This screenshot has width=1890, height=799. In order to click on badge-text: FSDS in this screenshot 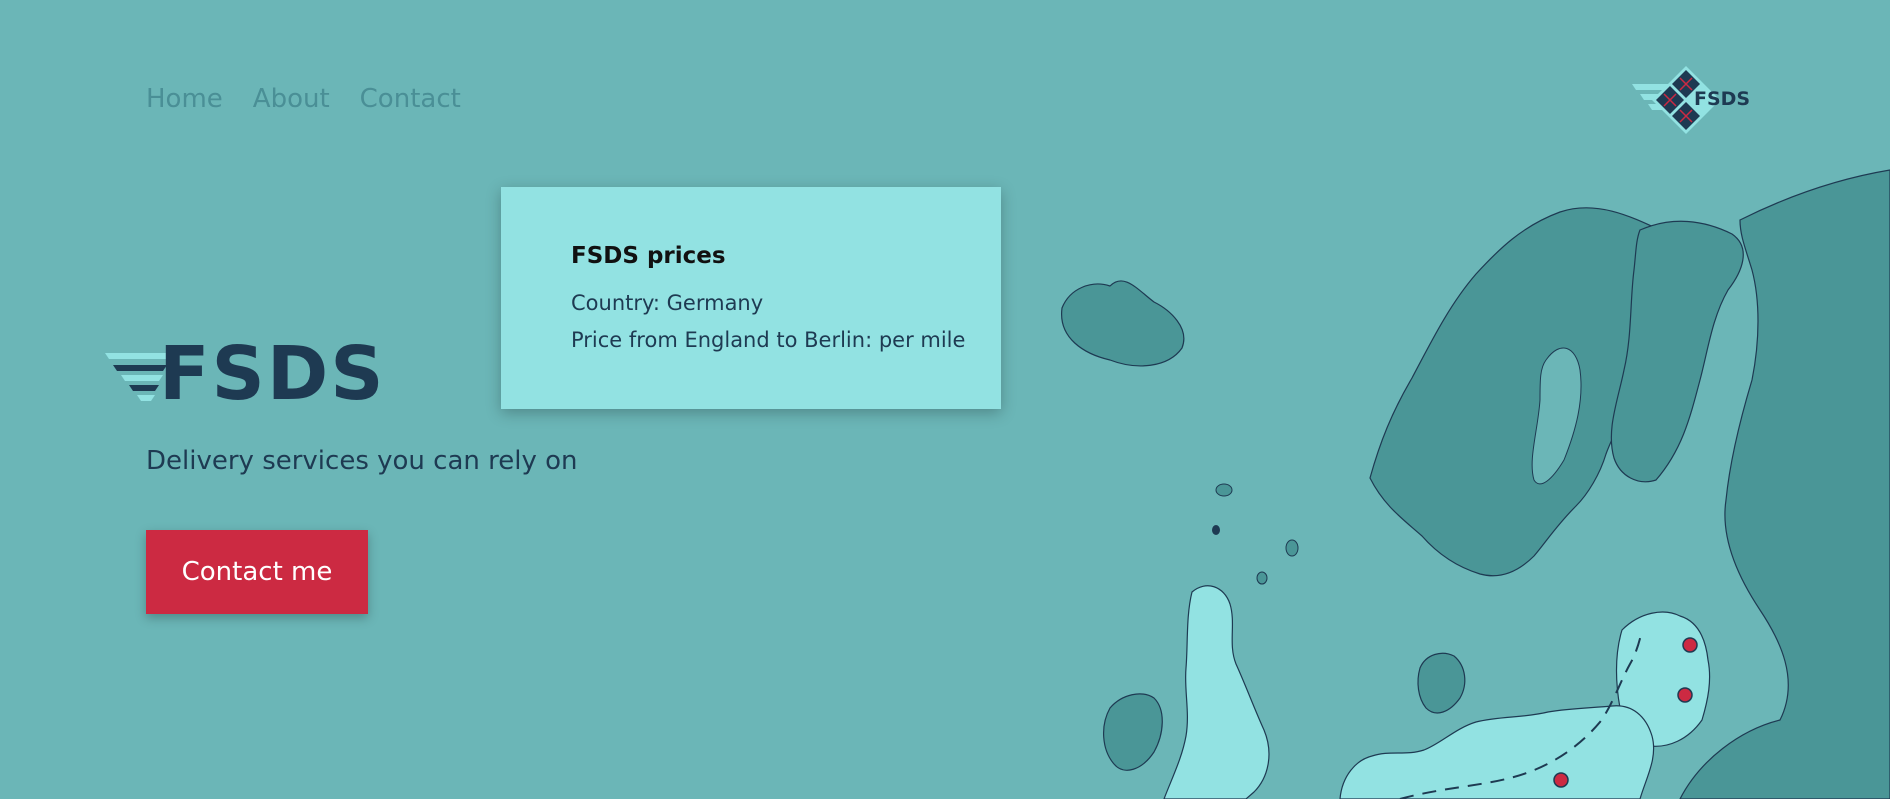, I will do `click(1722, 99)`.